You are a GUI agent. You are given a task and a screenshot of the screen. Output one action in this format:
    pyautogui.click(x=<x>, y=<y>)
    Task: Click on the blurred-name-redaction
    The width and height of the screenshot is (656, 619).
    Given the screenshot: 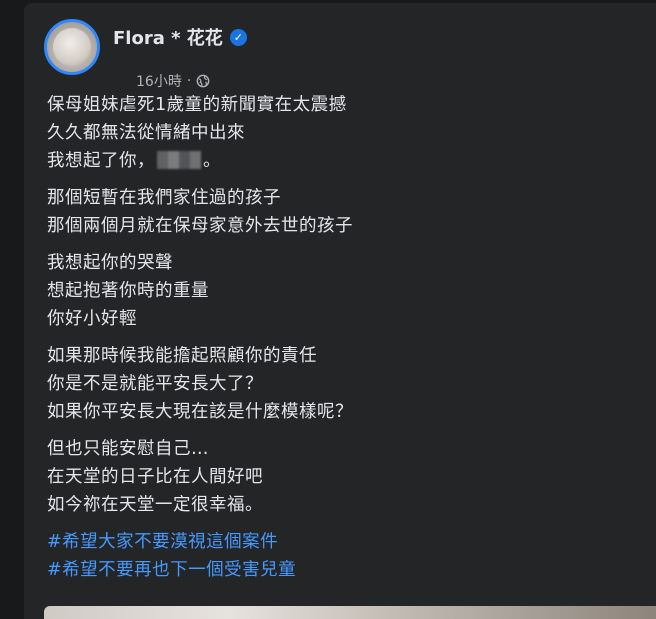 What is the action you would take?
    pyautogui.click(x=179, y=160)
    